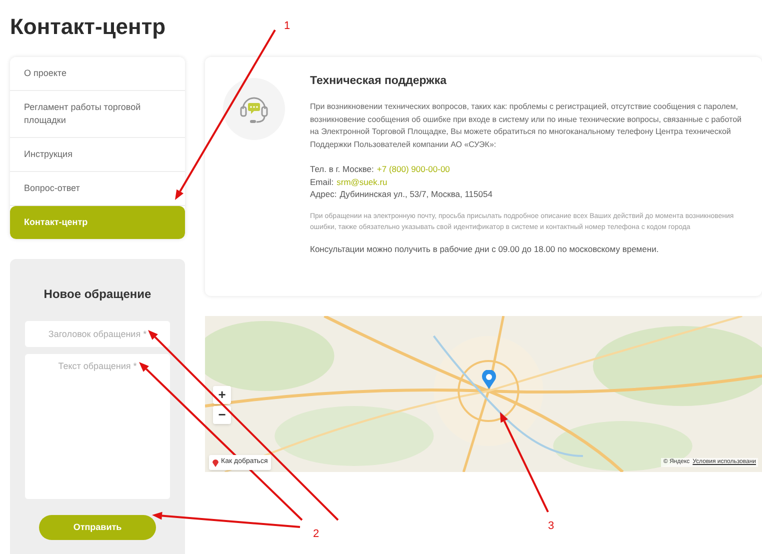 The height and width of the screenshot is (554, 762). I want to click on sidebar-item: Вопрос-ответ, so click(97, 189).